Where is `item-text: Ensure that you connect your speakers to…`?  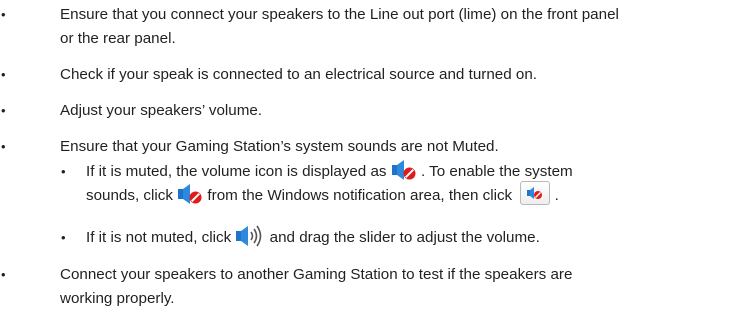
item-text: Ensure that you connect your speakers to… is located at coordinates (390, 27).